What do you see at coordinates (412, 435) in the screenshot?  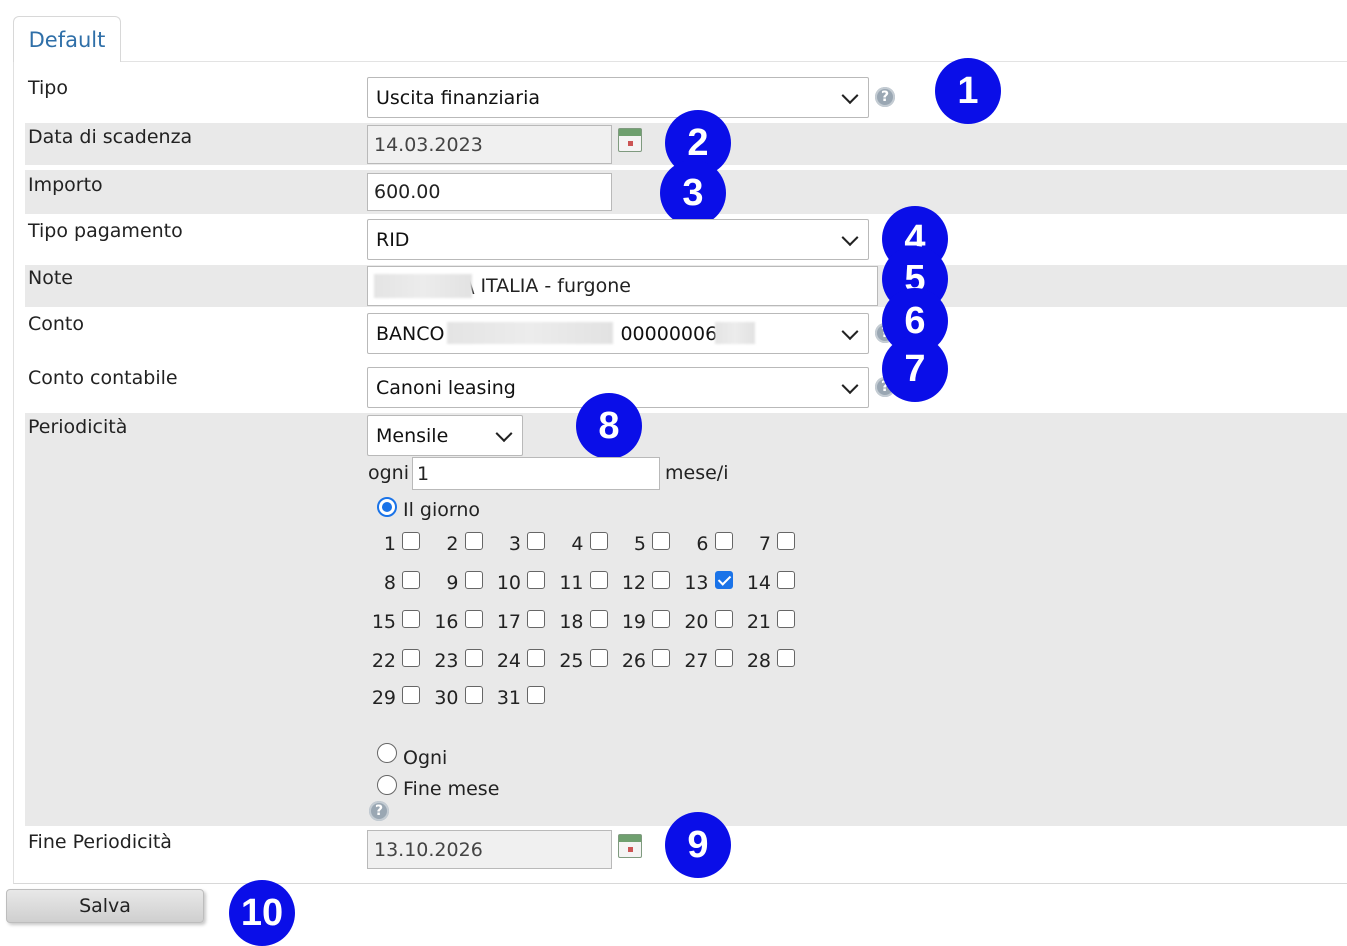 I see `periodicita-value: Mensile` at bounding box center [412, 435].